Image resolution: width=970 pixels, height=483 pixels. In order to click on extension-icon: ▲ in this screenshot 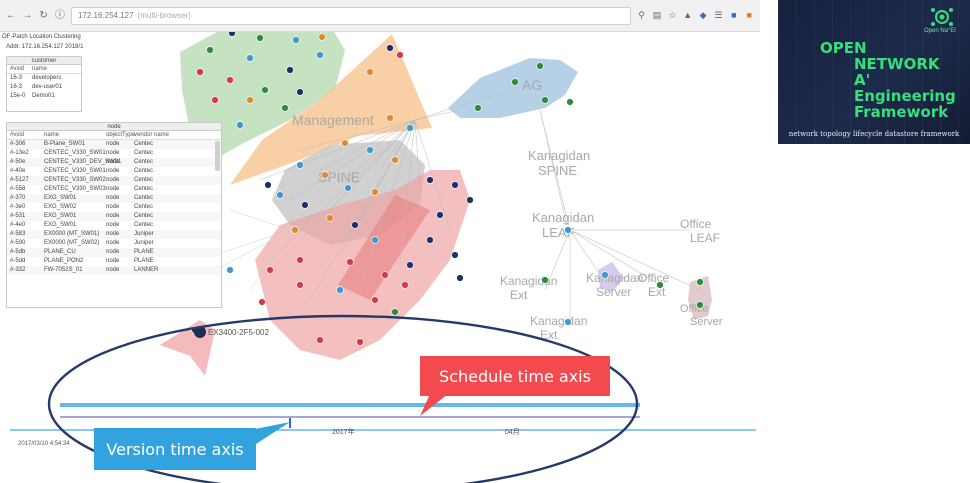, I will do `click(687, 15)`.